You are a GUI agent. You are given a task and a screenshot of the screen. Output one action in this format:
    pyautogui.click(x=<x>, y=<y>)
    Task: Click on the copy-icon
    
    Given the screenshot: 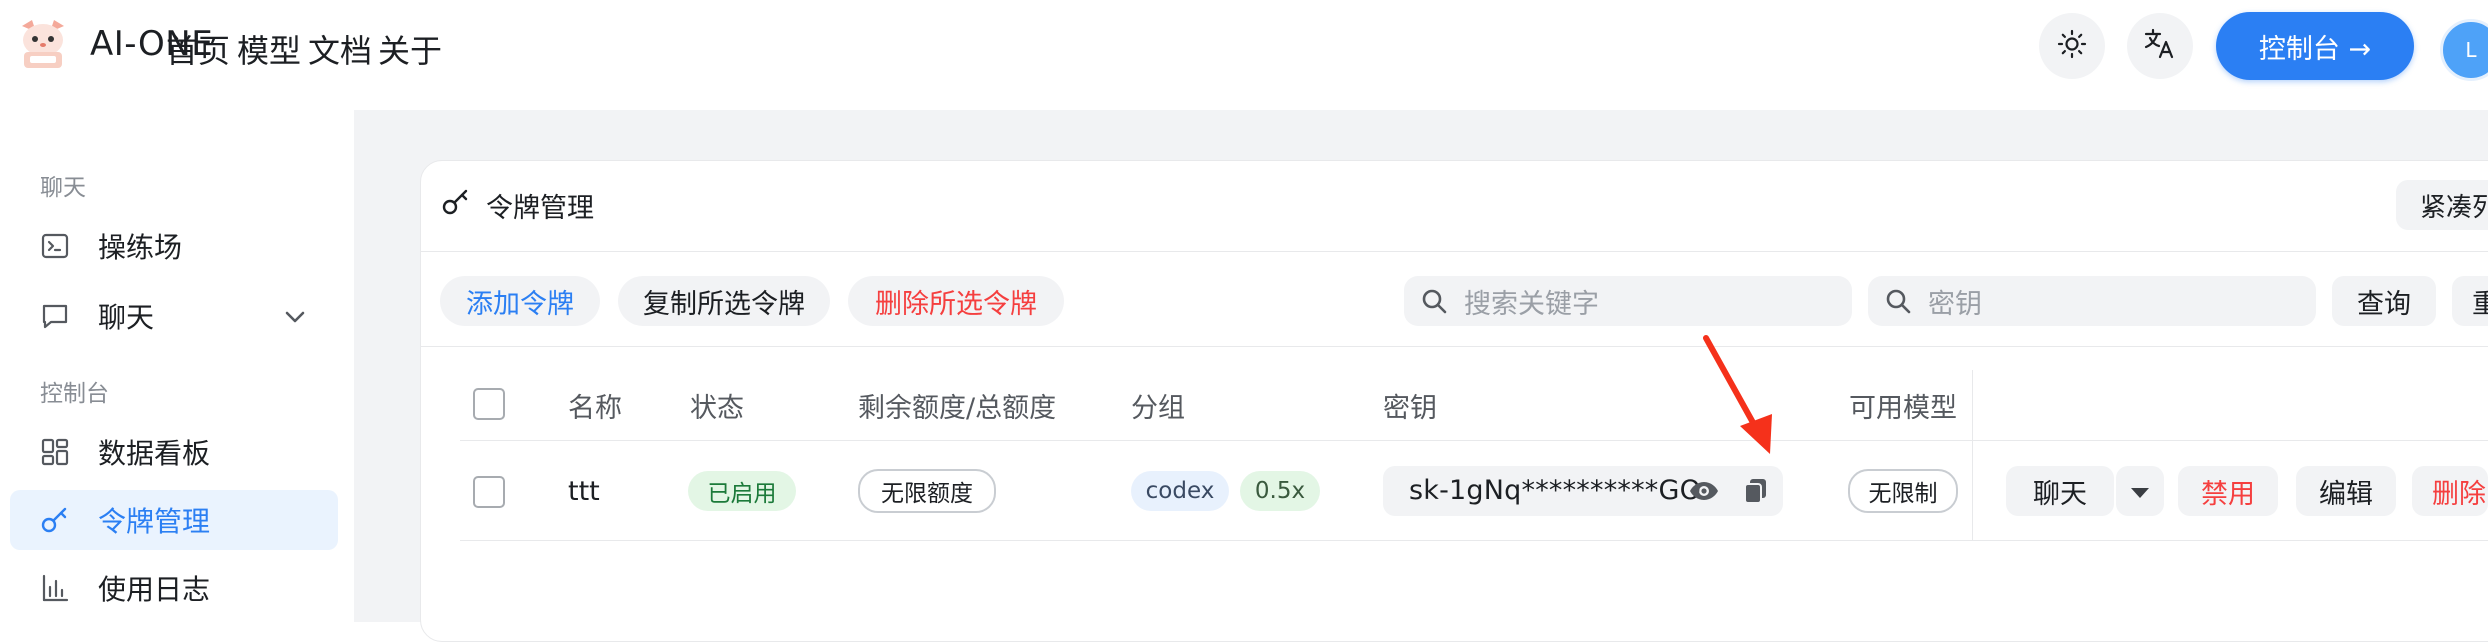 What is the action you would take?
    pyautogui.click(x=1756, y=493)
    